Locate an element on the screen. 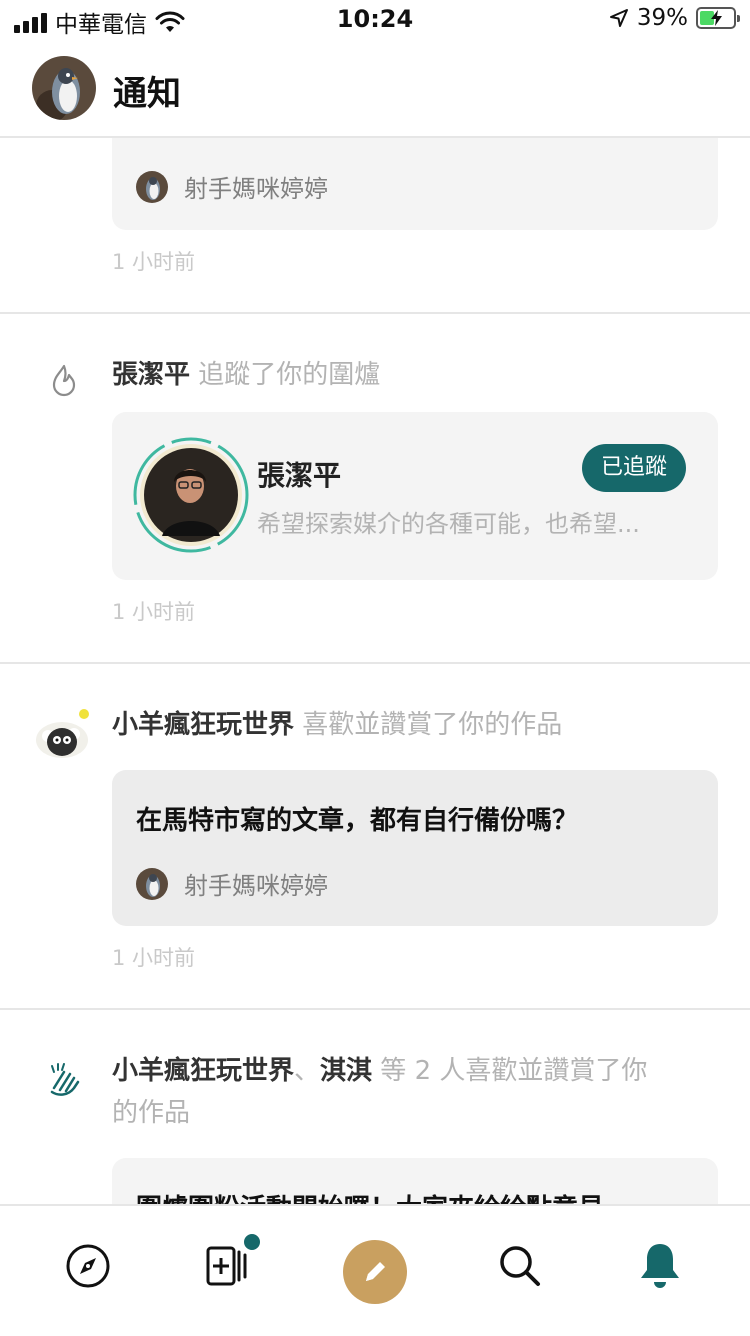  notification-action: 追蹤了你的圍爐 is located at coordinates (289, 375).